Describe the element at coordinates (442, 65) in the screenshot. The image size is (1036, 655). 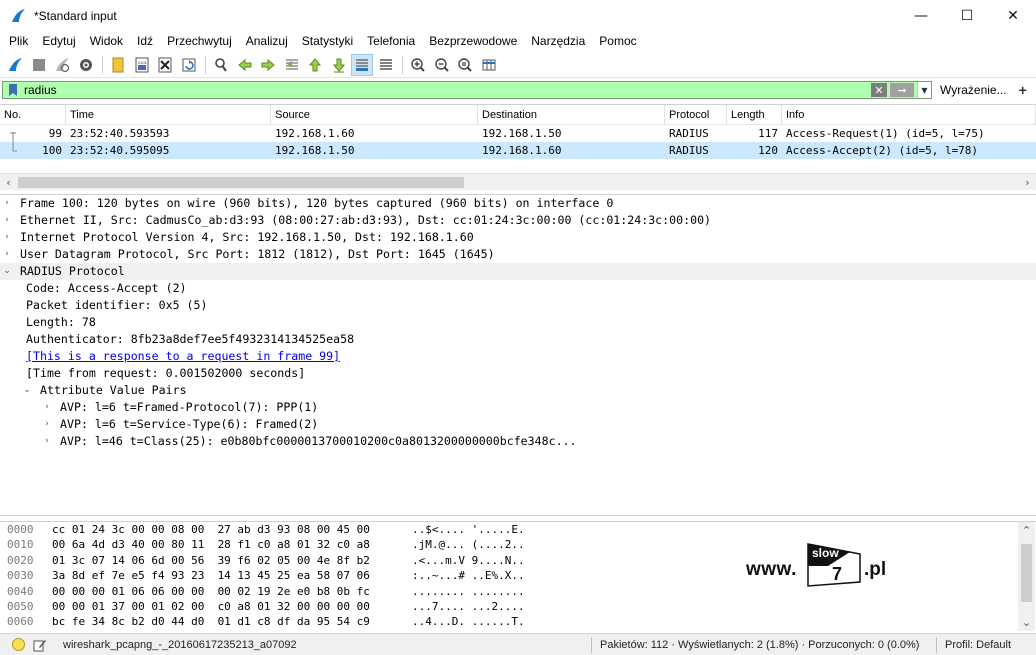
I see `zoom-out-button` at that location.